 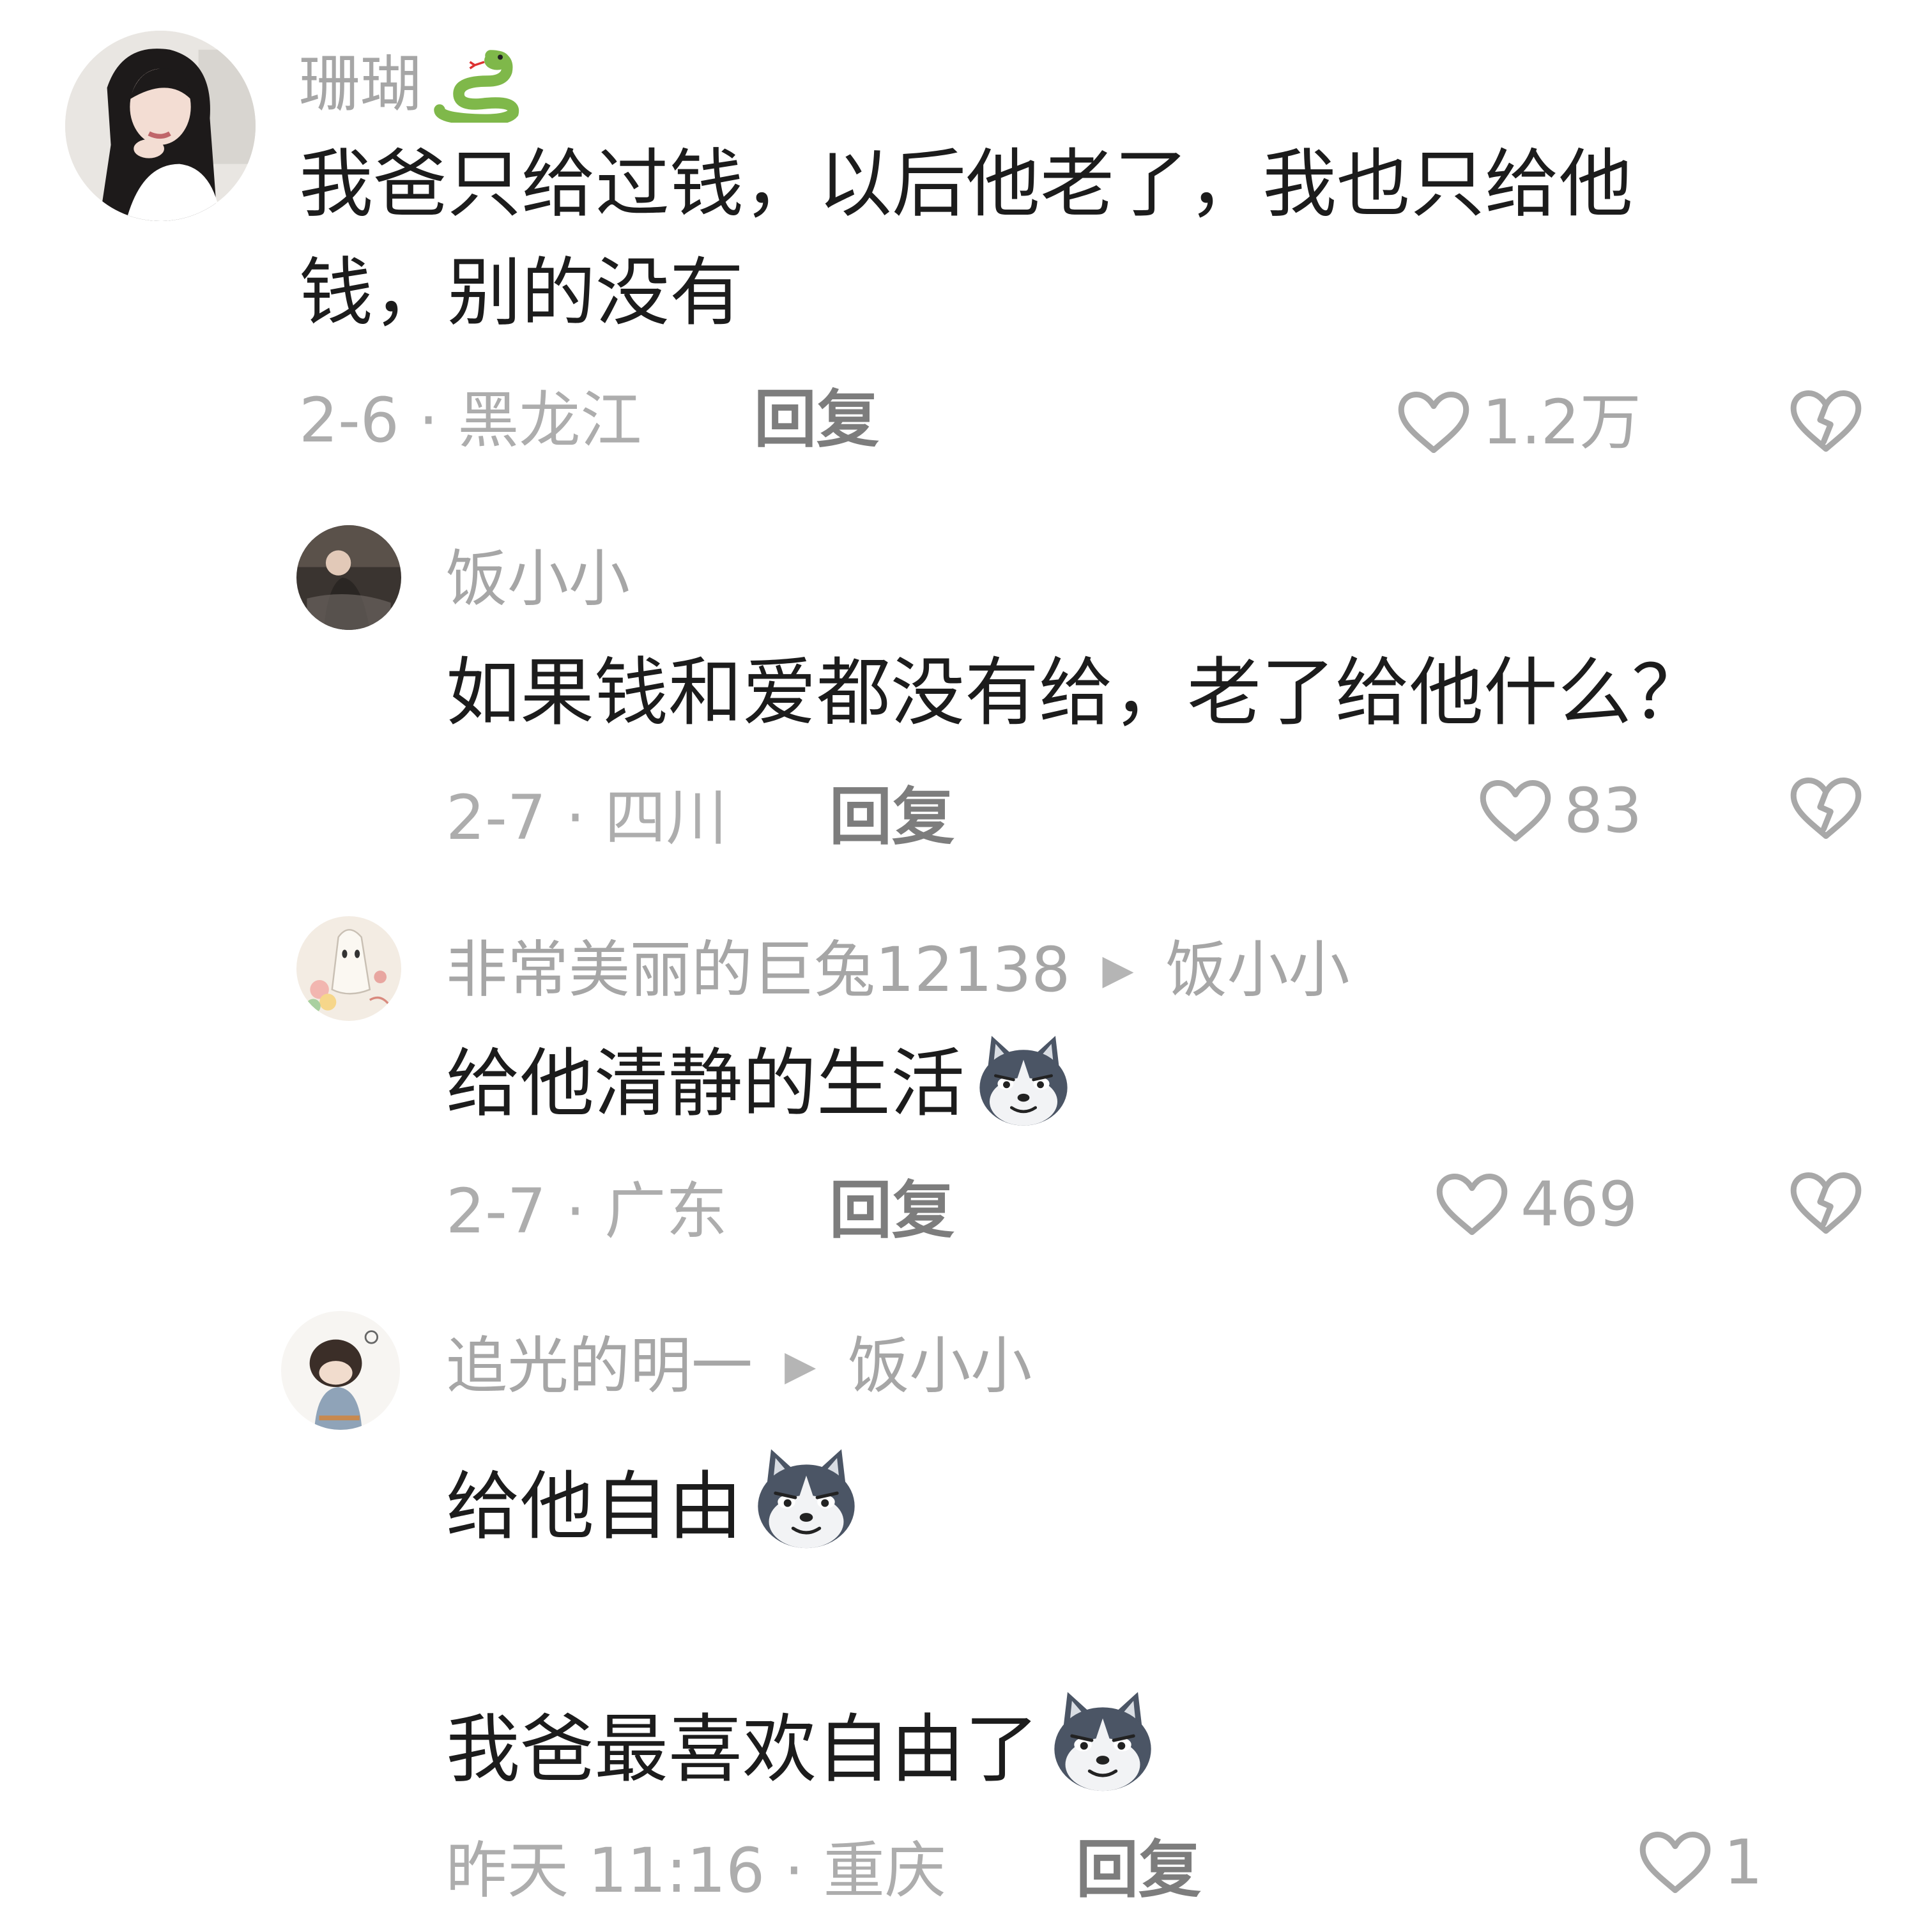 What do you see at coordinates (1743, 1862) in the screenshot?
I see `like-count: 1` at bounding box center [1743, 1862].